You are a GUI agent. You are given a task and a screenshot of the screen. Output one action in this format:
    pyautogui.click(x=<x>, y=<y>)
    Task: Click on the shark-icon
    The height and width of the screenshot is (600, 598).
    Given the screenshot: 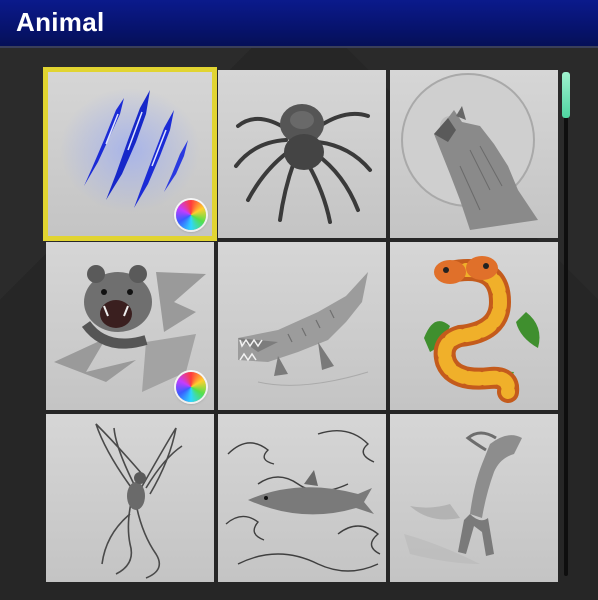 What is the action you would take?
    pyautogui.click(x=303, y=501)
    